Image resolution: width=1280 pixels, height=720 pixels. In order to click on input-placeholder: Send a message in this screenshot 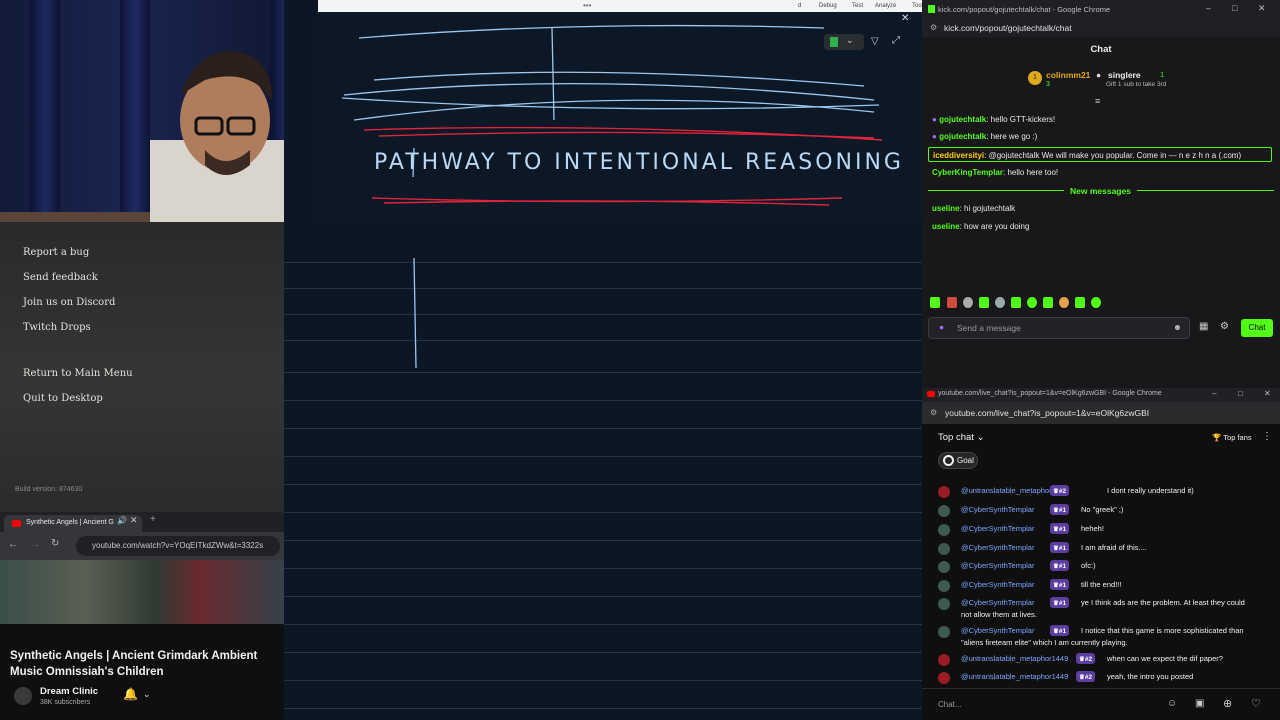, I will do `click(989, 328)`.